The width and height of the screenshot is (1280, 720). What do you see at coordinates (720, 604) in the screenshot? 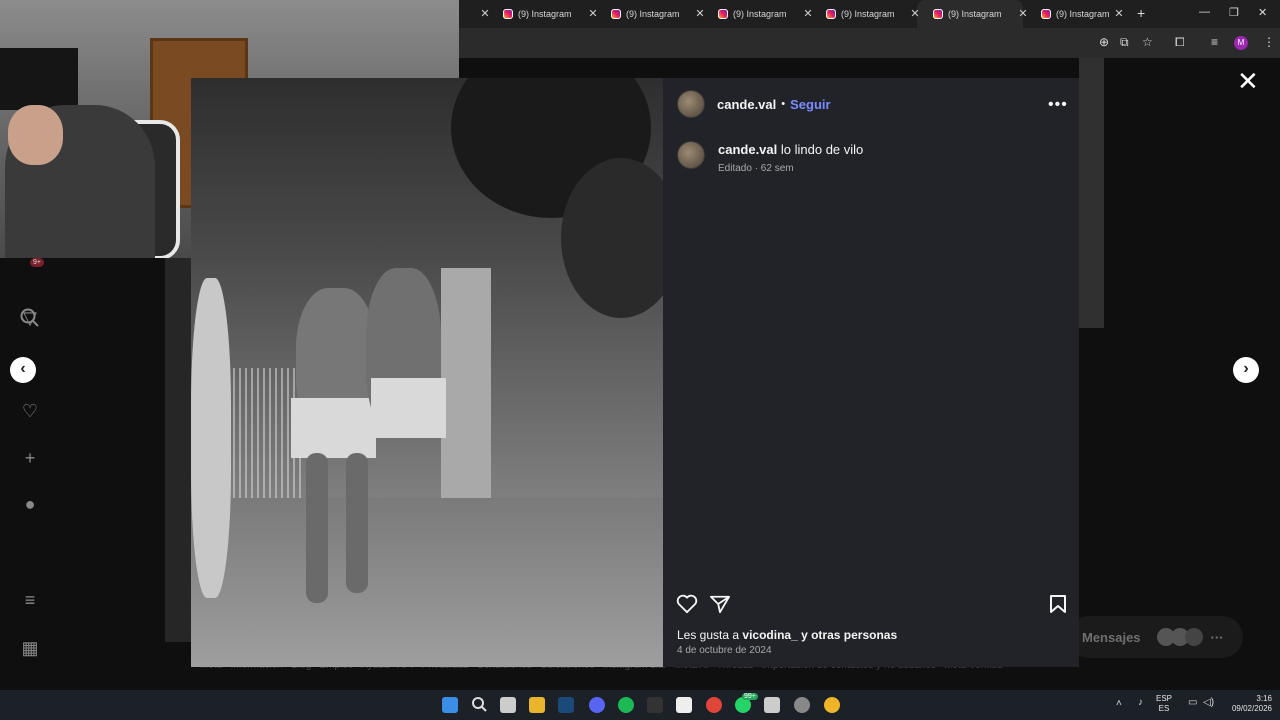
I see `share-send-icon` at bounding box center [720, 604].